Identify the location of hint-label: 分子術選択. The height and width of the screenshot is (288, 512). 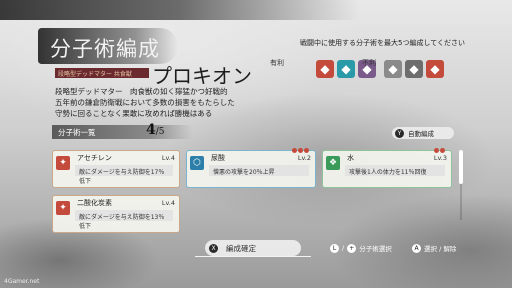
(375, 249).